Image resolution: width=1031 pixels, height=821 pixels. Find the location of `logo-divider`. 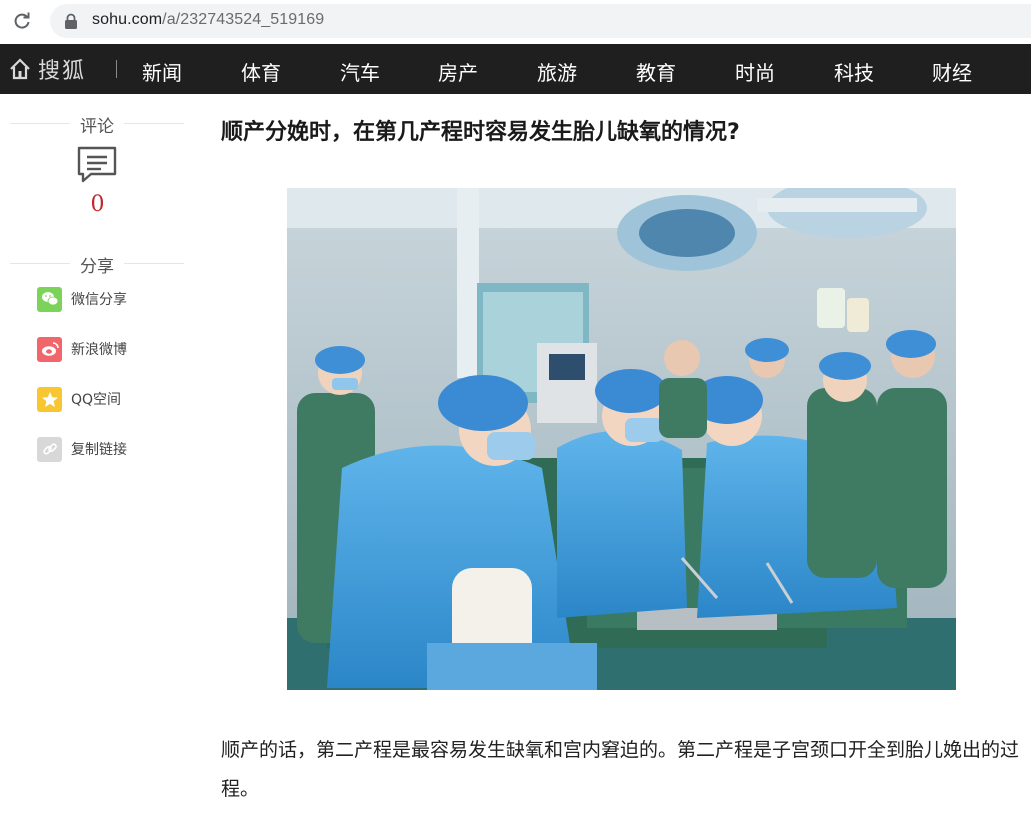

logo-divider is located at coordinates (116, 69).